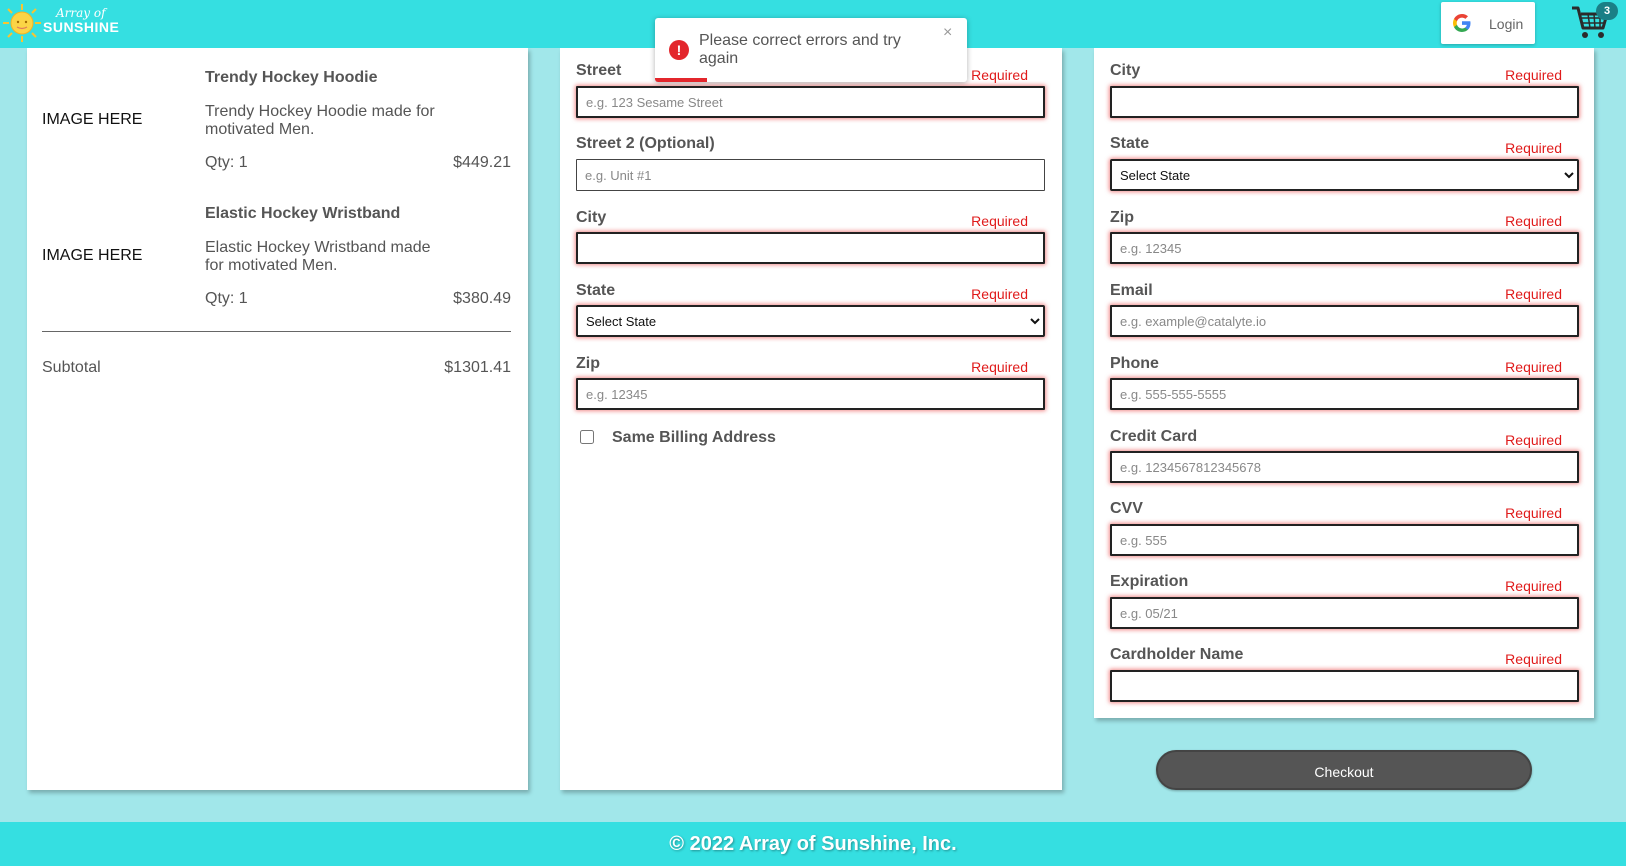 The width and height of the screenshot is (1626, 866). Describe the element at coordinates (810, 394) in the screenshot. I see `zip-input` at that location.